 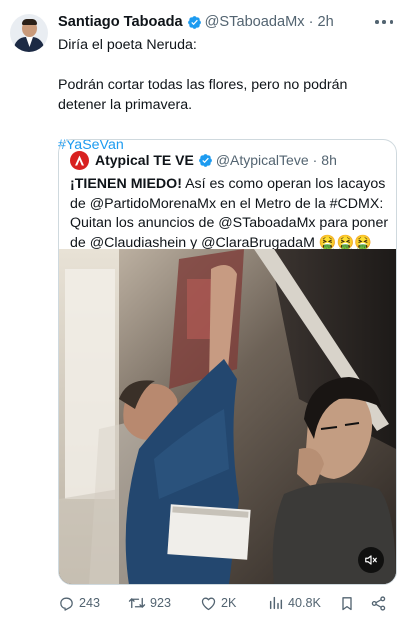 What do you see at coordinates (137, 603) in the screenshot?
I see `retweet-icon` at bounding box center [137, 603].